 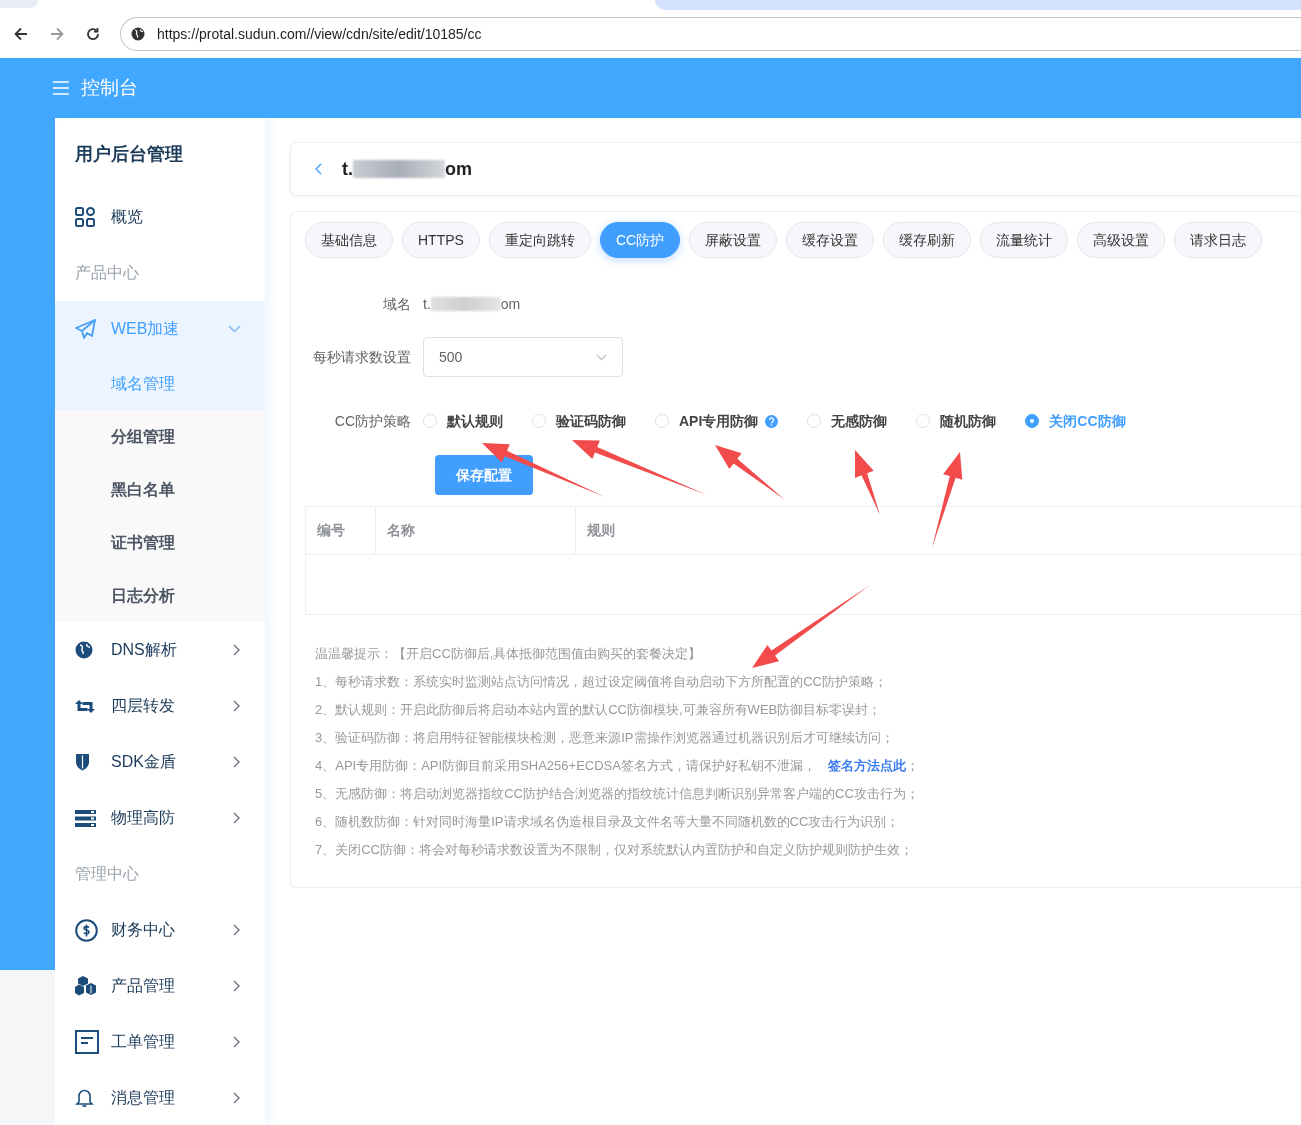 What do you see at coordinates (87, 1042) in the screenshot?
I see `document-icon` at bounding box center [87, 1042].